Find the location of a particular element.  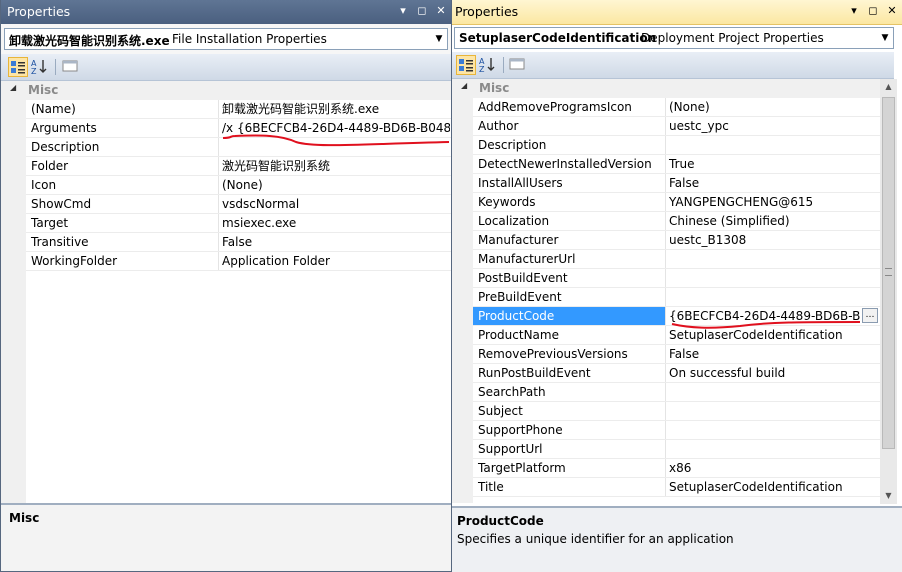

property-name: AddRemoveProgramsIcon is located at coordinates (569, 107).